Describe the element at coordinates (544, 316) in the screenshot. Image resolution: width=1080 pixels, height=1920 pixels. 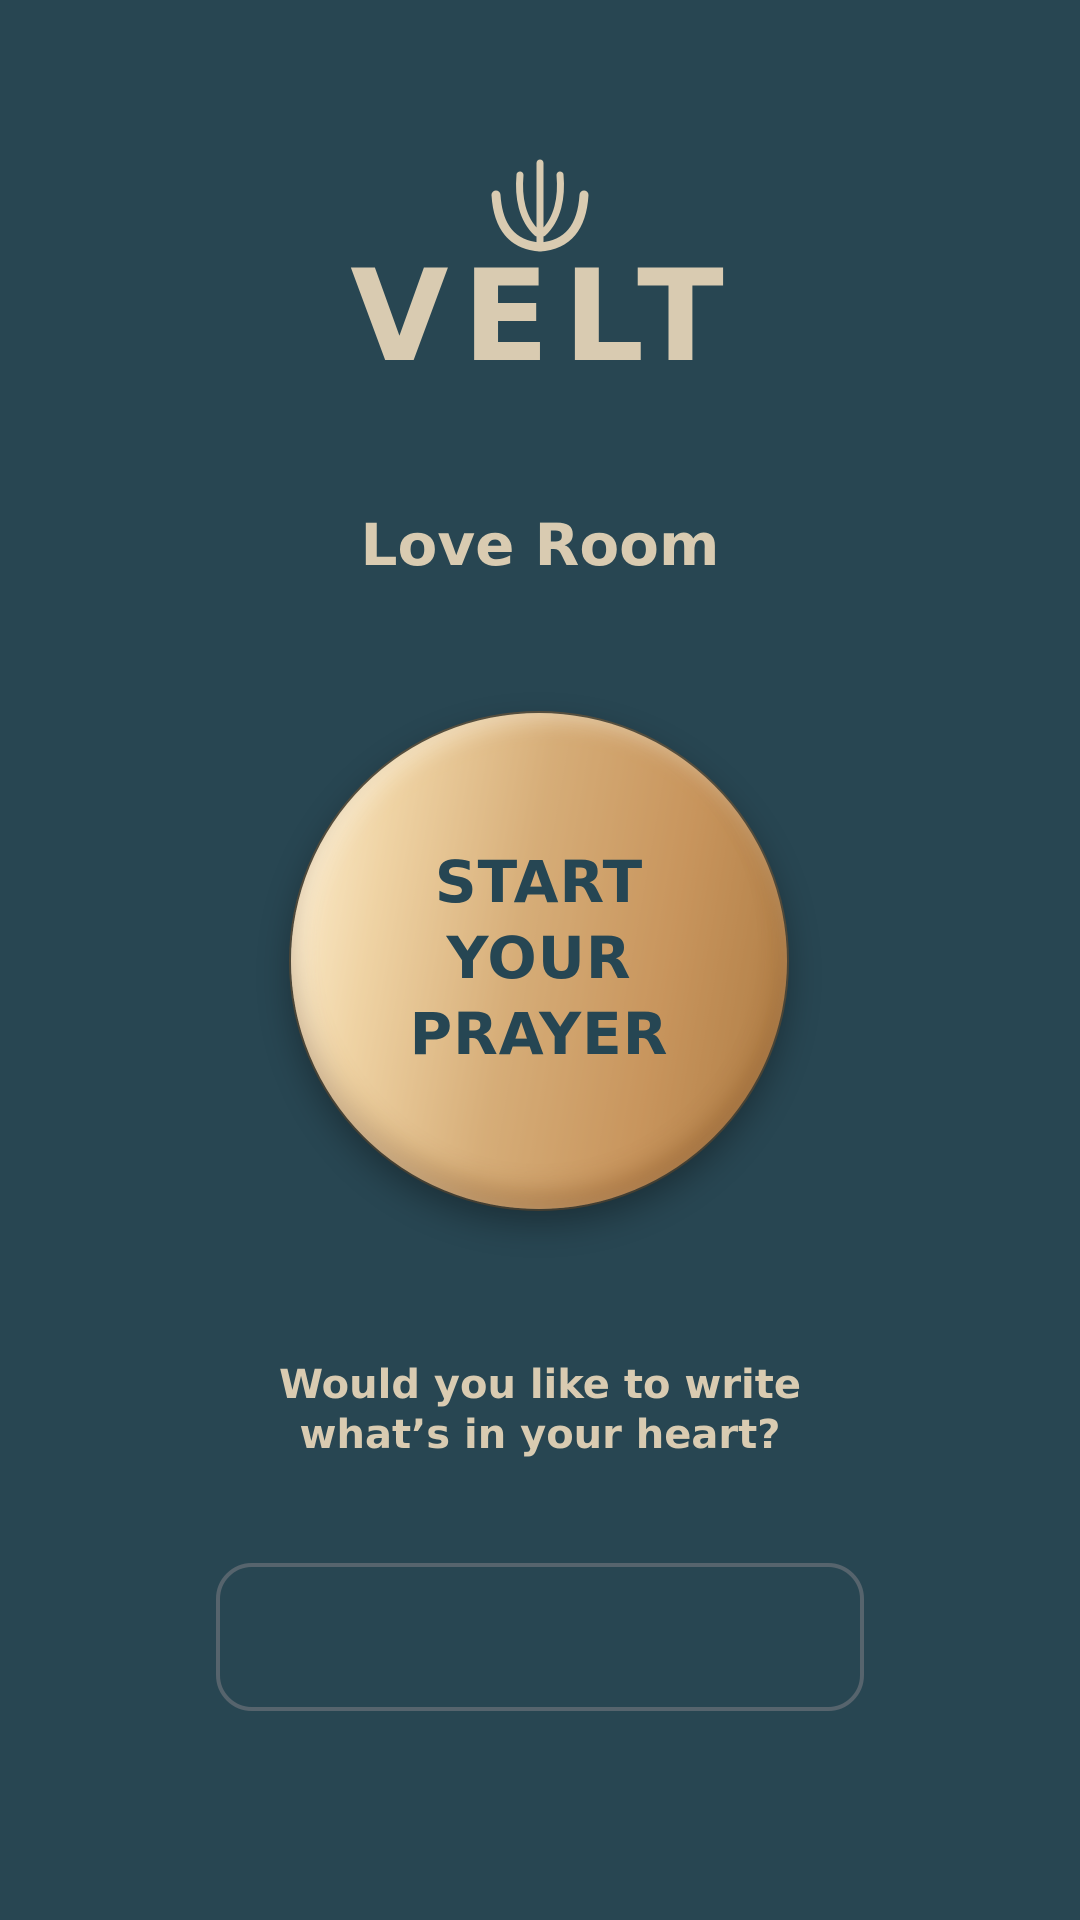
I see `brand-name: VELT` at that location.